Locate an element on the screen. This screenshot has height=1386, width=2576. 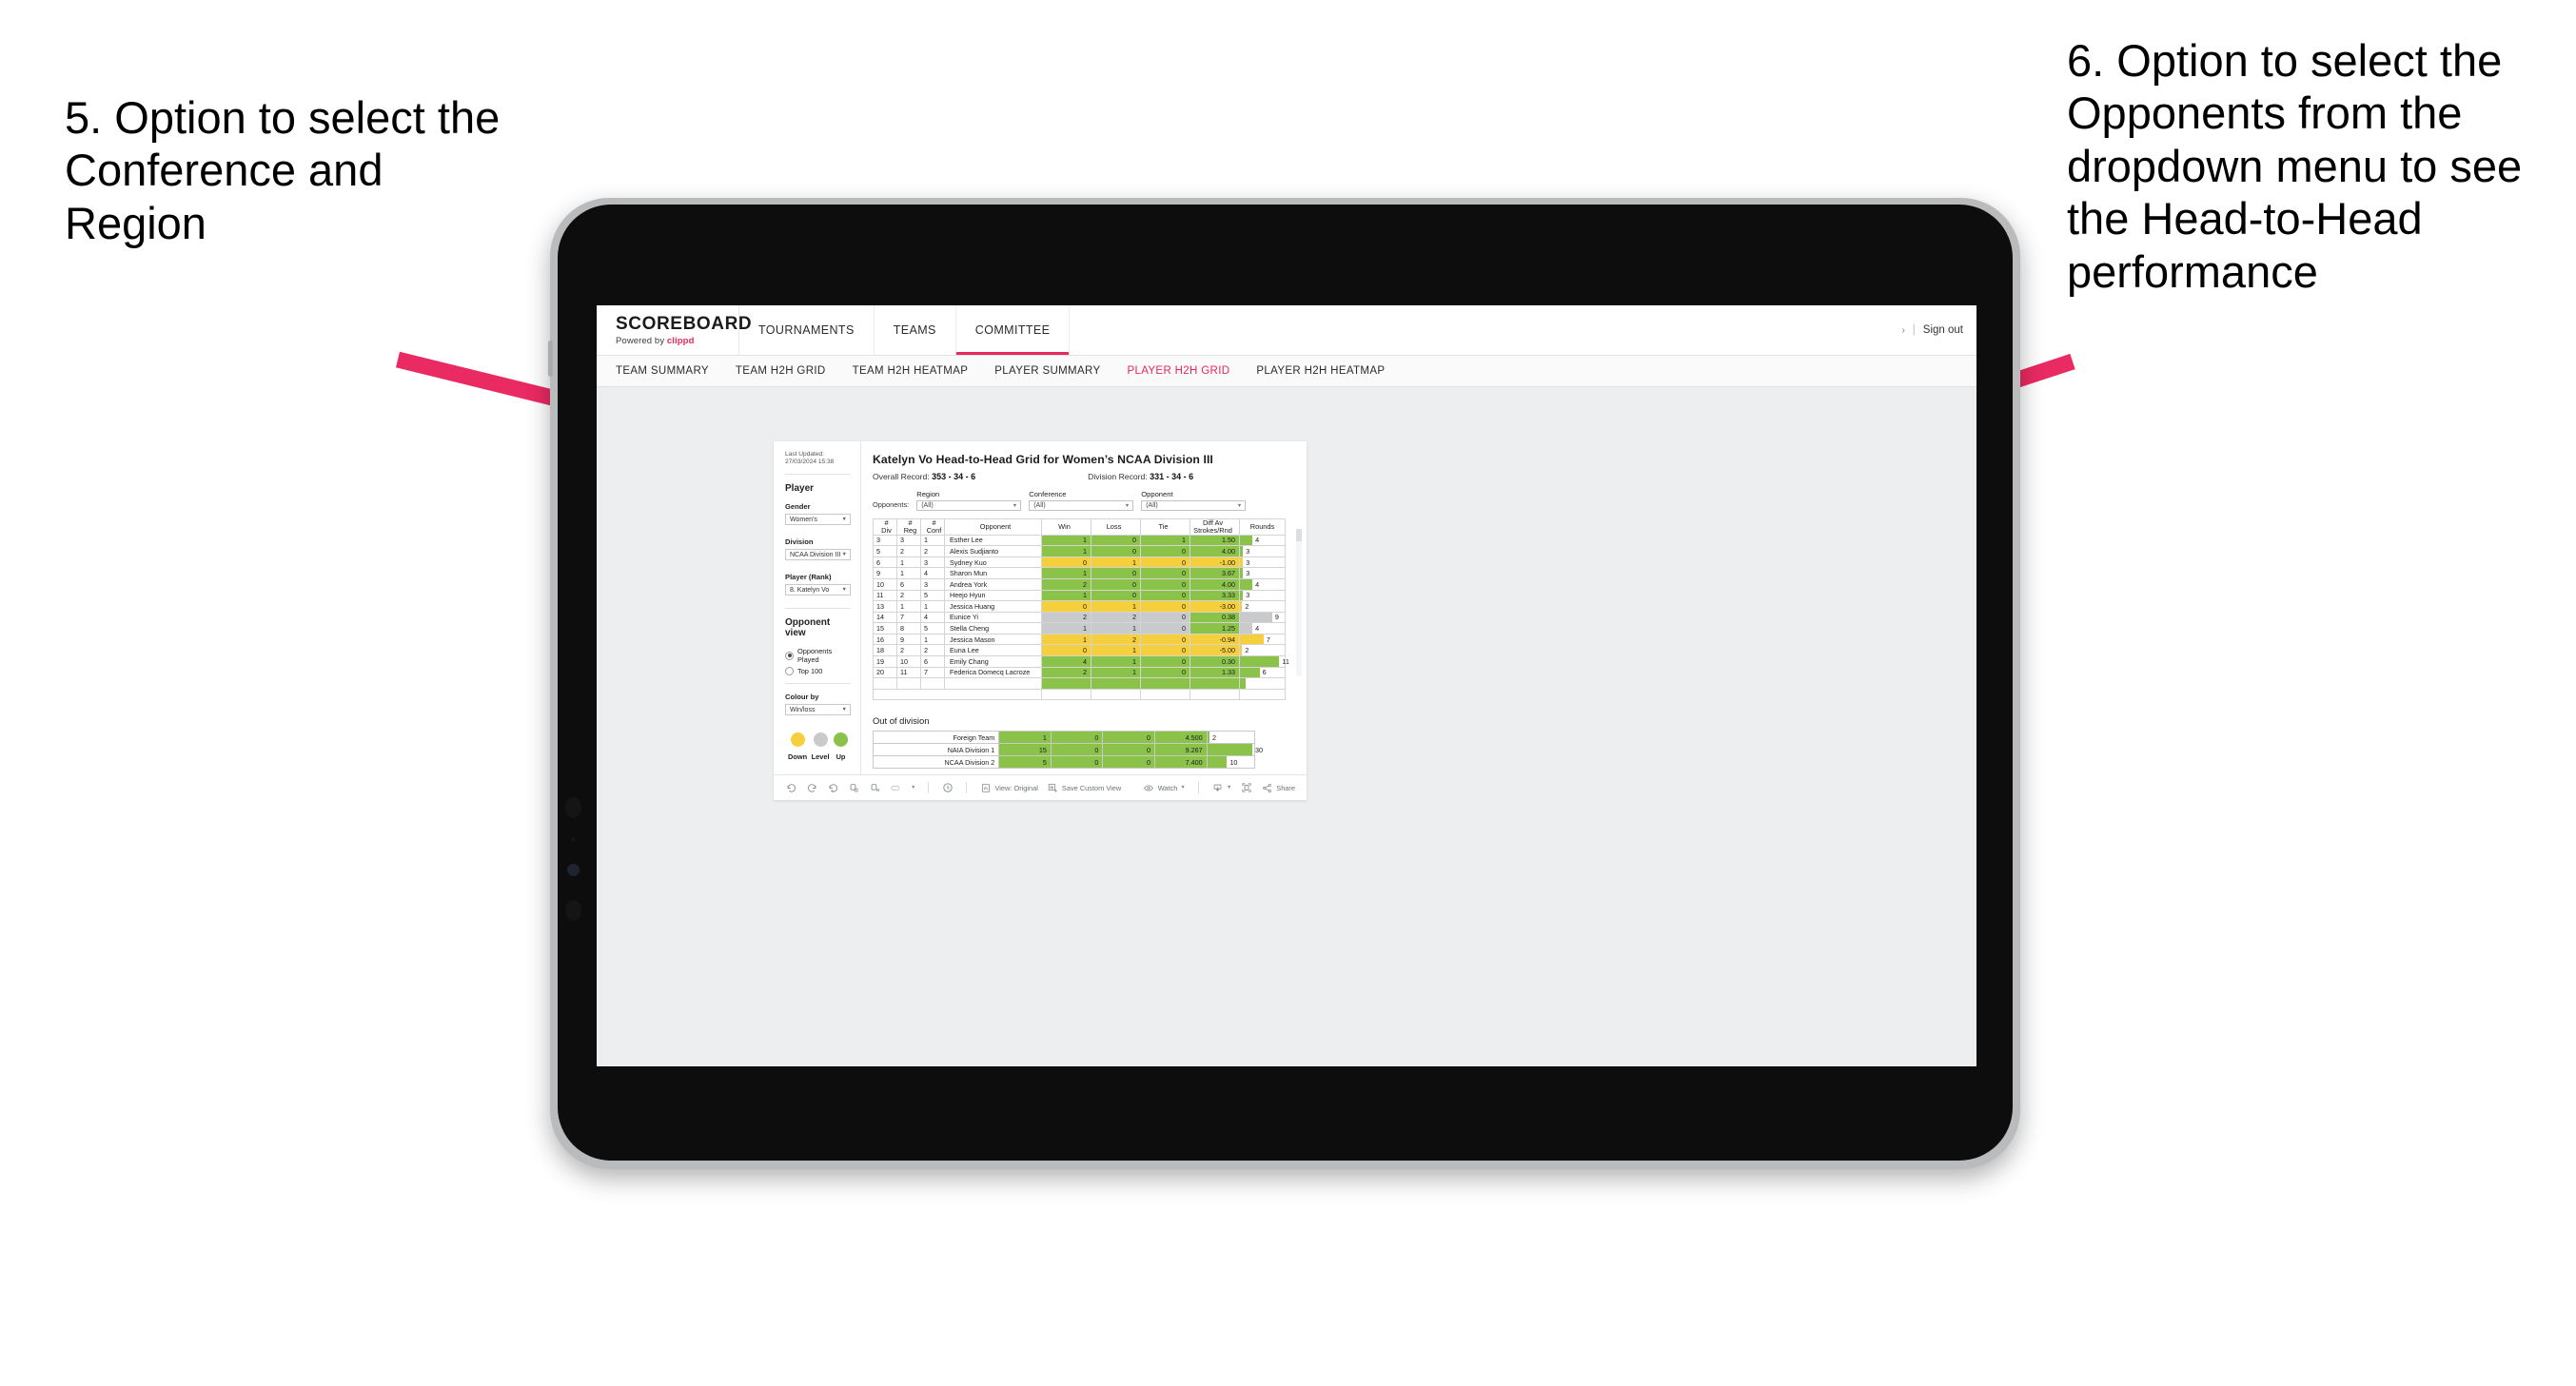
table-row: 10 6 3 Andrea York 2 0 0 4.00 4 is located at coordinates (1079, 584).